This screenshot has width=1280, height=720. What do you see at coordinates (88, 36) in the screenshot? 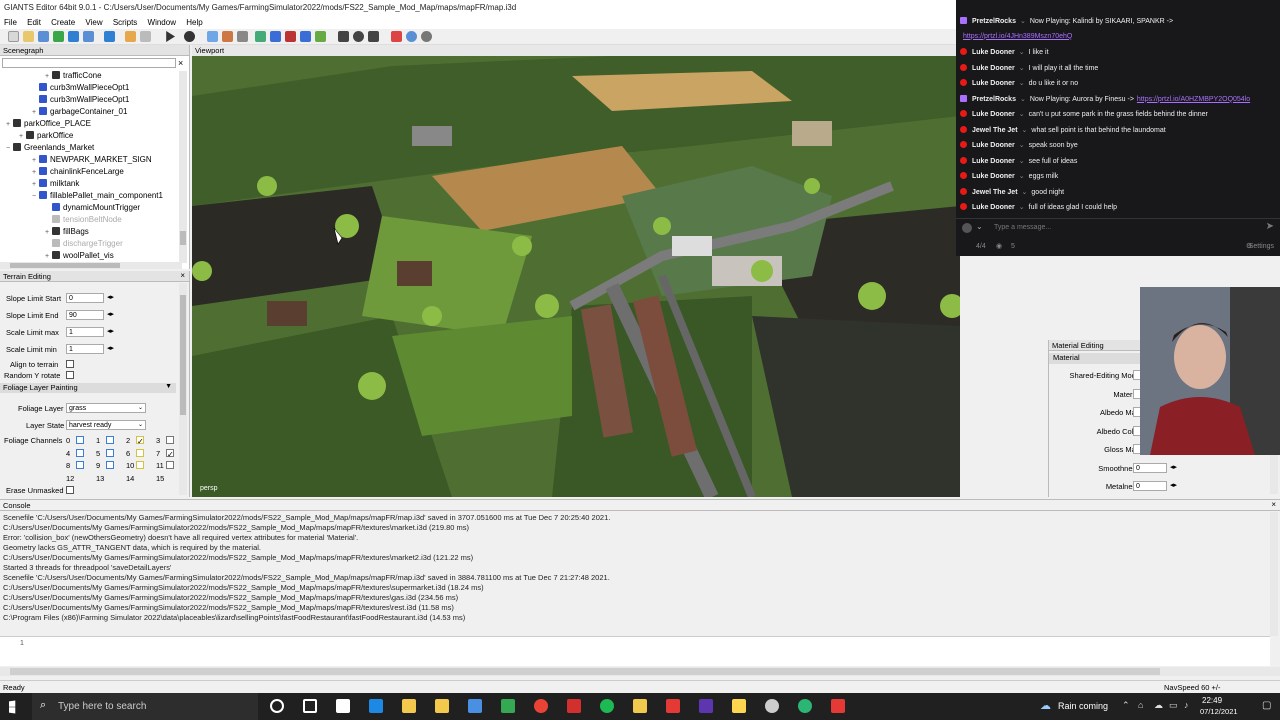
I see `import-icon` at bounding box center [88, 36].